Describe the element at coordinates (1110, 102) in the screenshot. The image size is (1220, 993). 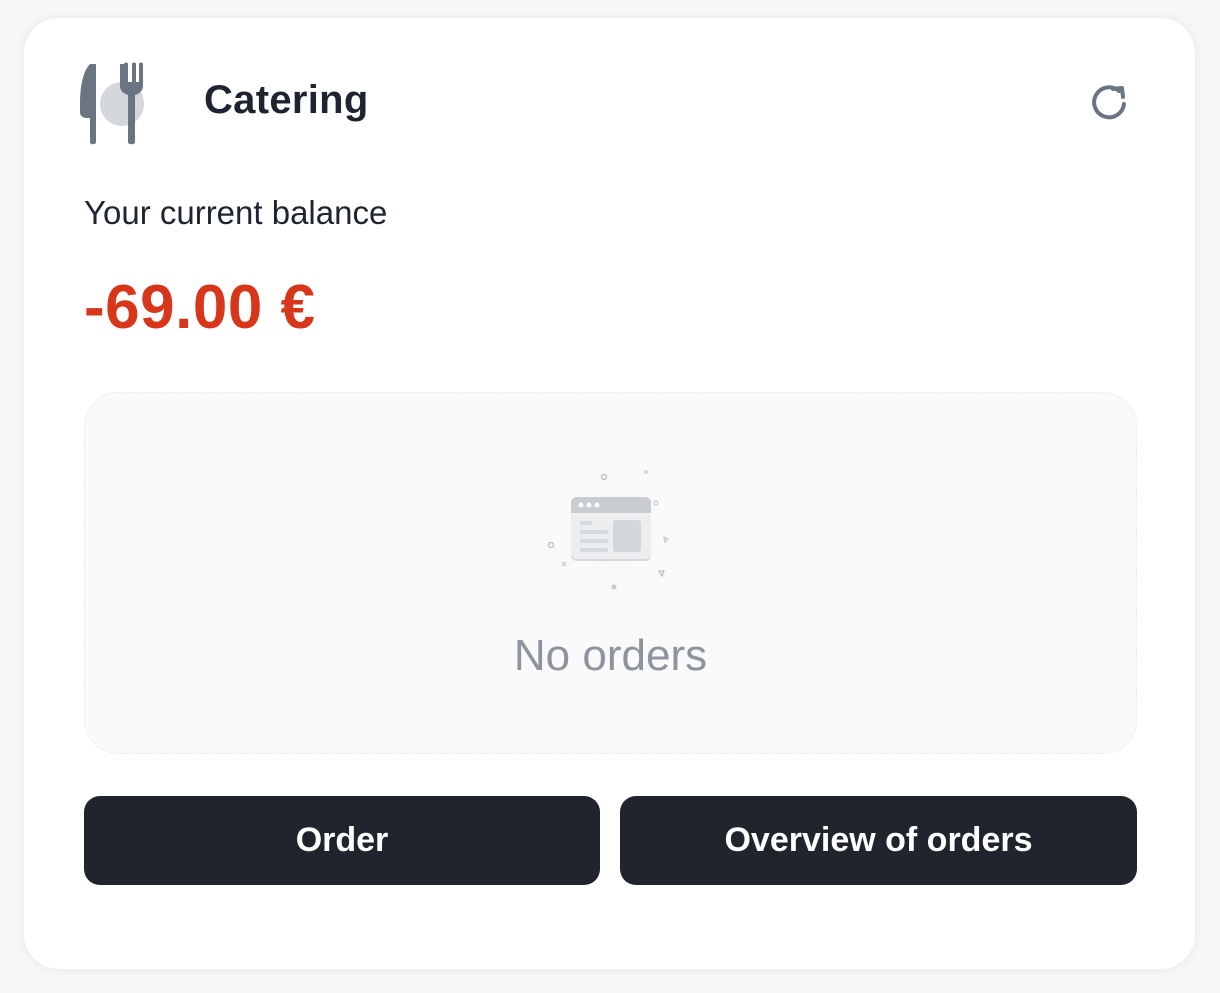
I see `refresh-icon` at that location.